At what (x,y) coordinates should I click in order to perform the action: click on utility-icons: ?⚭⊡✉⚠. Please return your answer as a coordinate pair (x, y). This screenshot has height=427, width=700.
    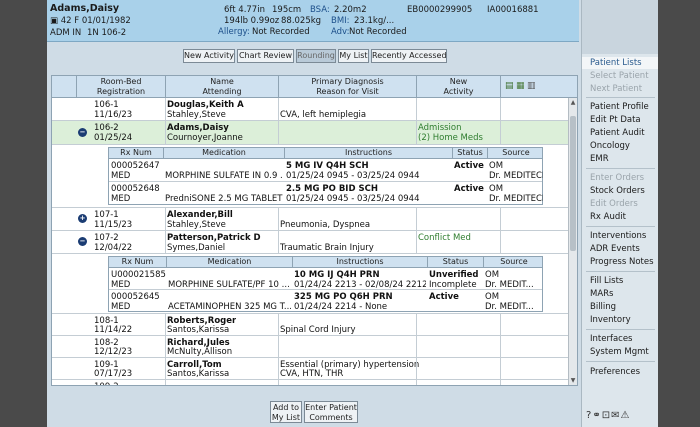
    Looking at the image, I should click on (608, 415).